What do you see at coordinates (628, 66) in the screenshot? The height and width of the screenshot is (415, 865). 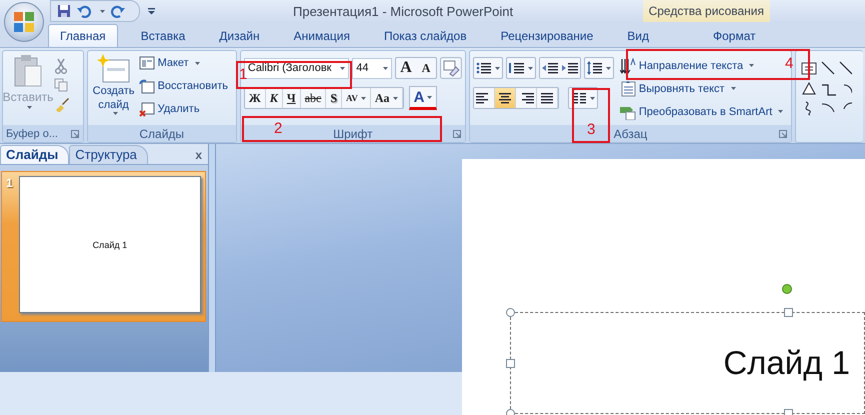 I see `text-direction-icon` at bounding box center [628, 66].